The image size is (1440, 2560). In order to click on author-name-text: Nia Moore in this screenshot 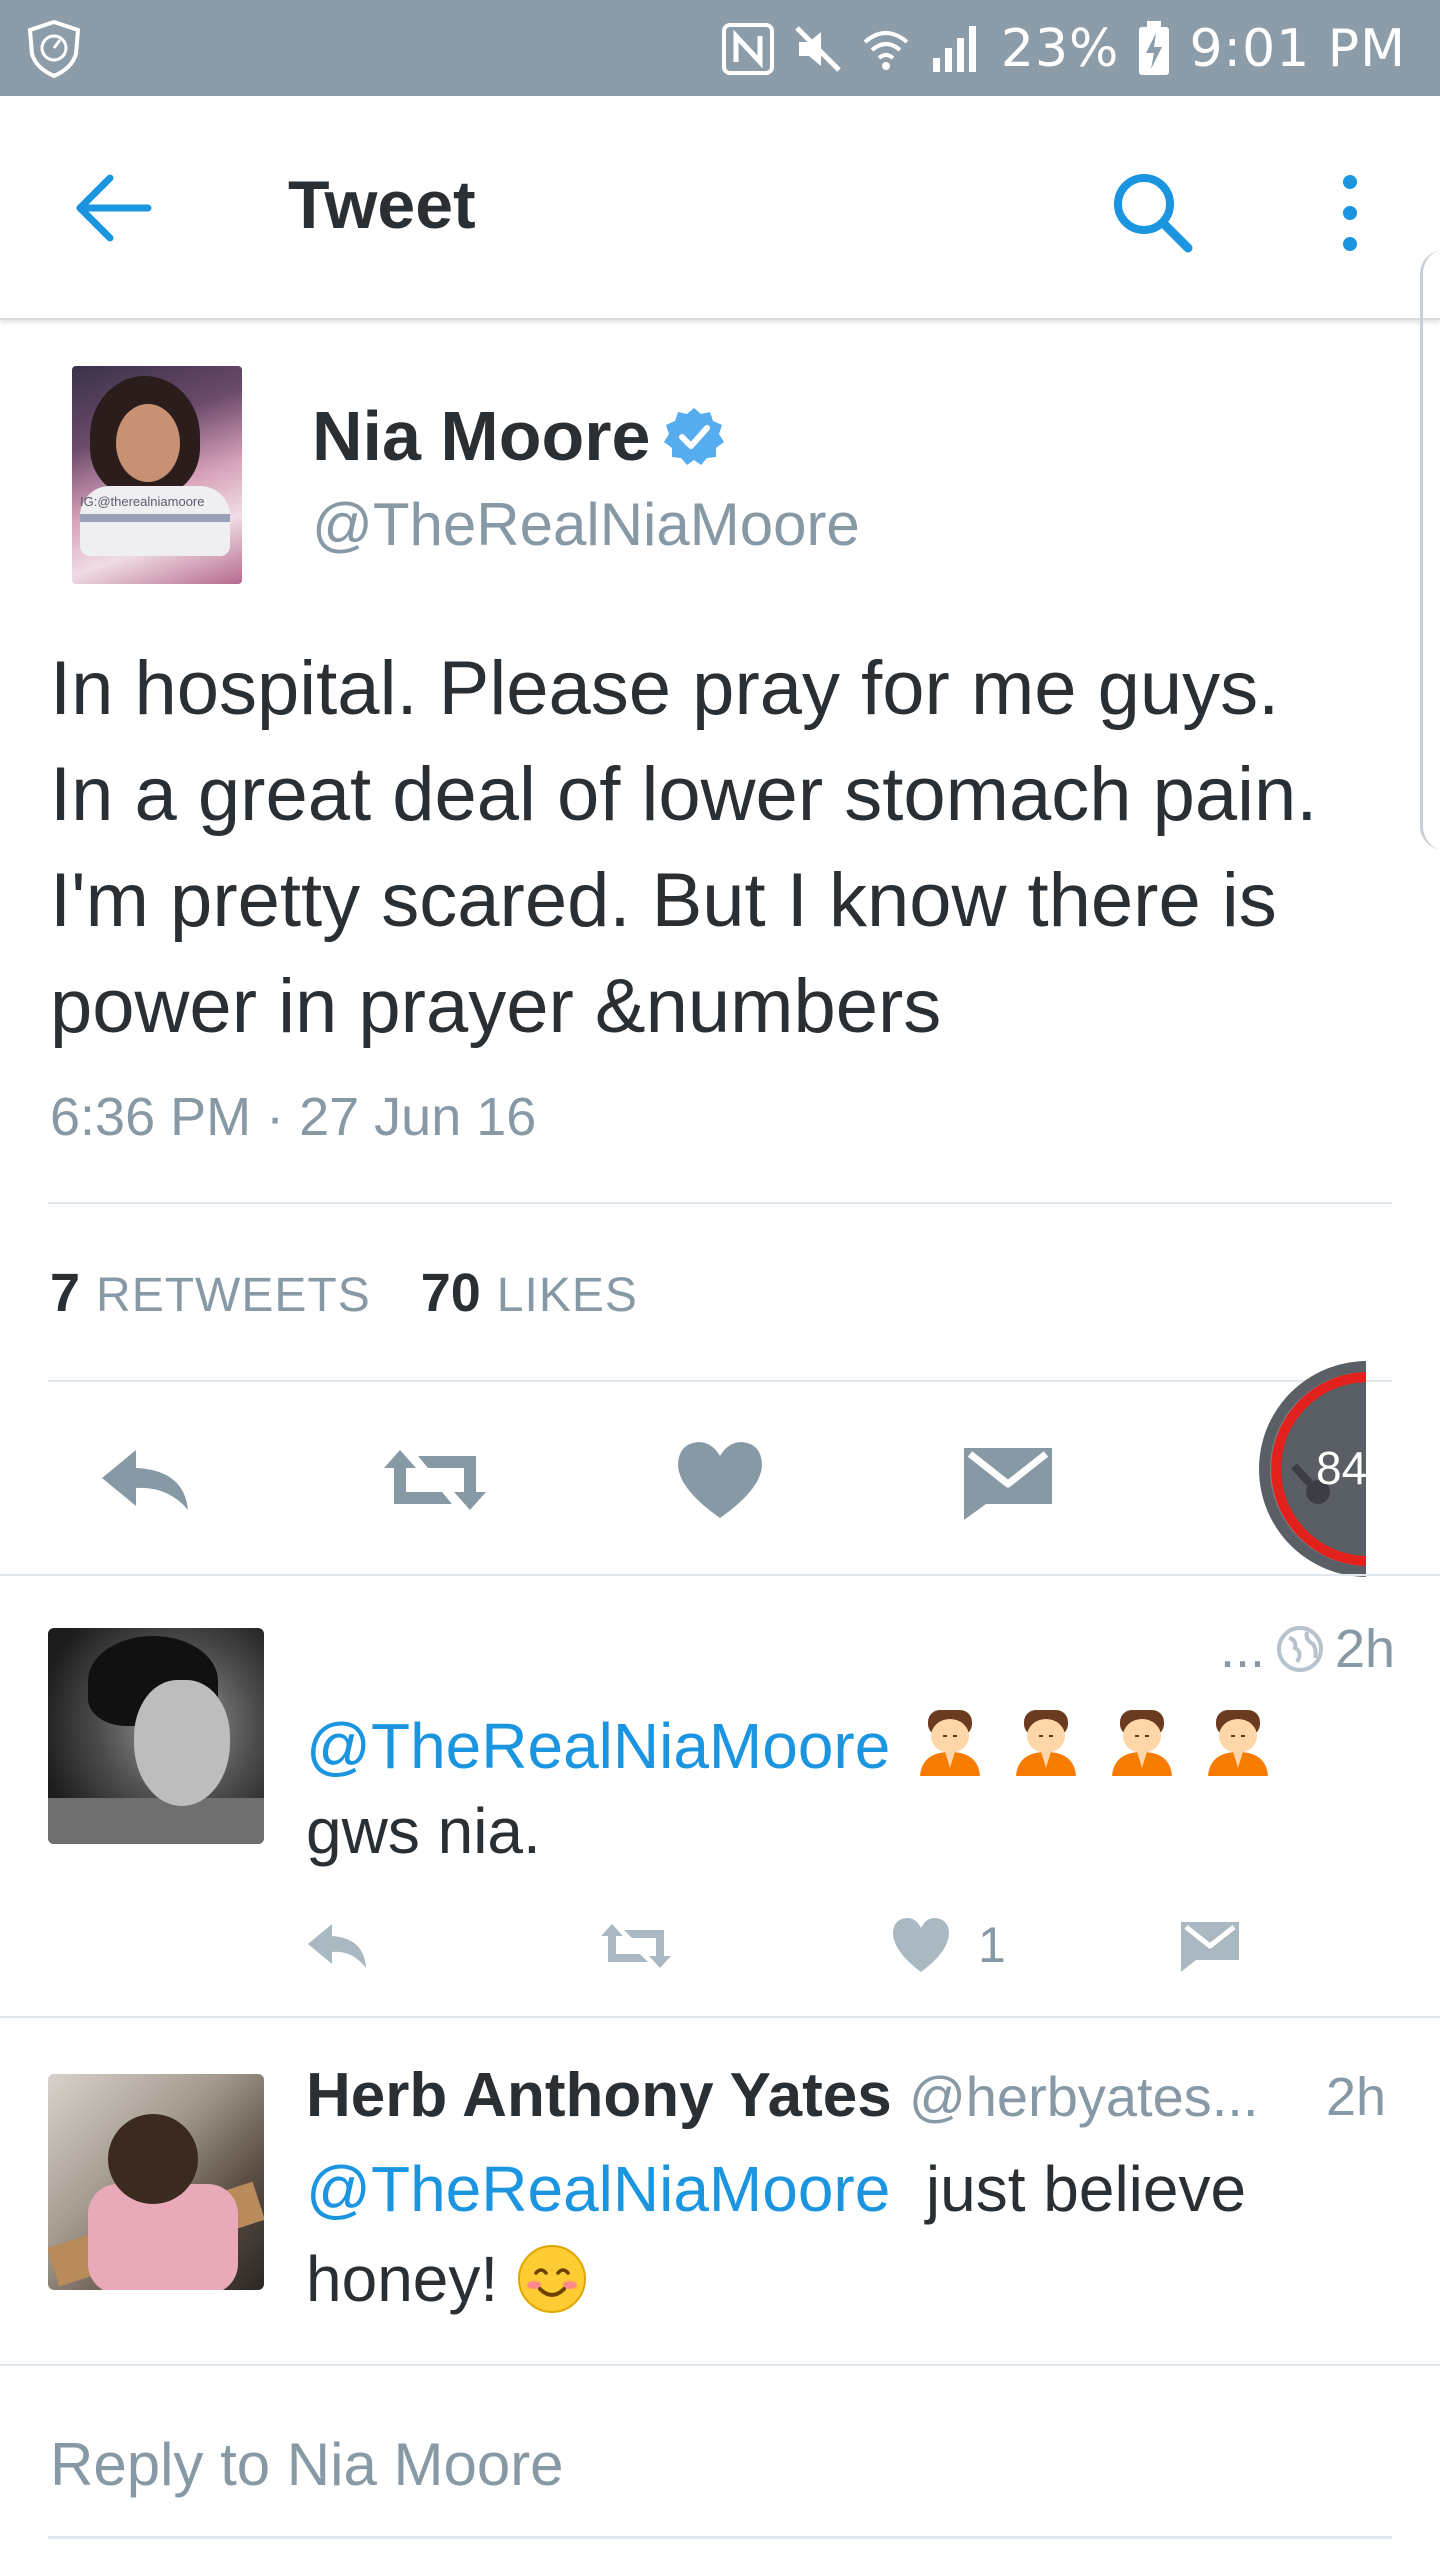, I will do `click(481, 436)`.